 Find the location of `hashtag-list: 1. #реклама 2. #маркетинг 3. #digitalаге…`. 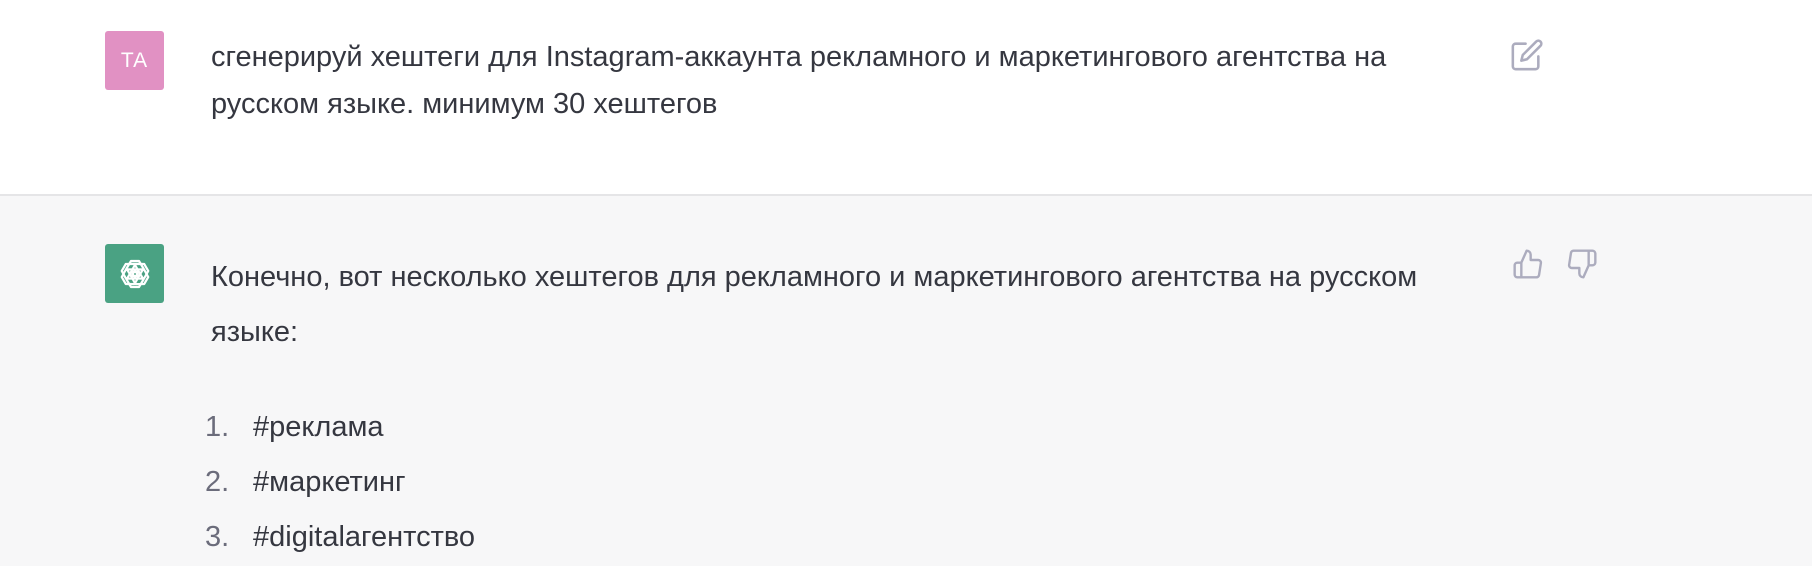

hashtag-list: 1. #реклама 2. #маркетинг 3. #digitalаге… is located at coordinates (340, 482).